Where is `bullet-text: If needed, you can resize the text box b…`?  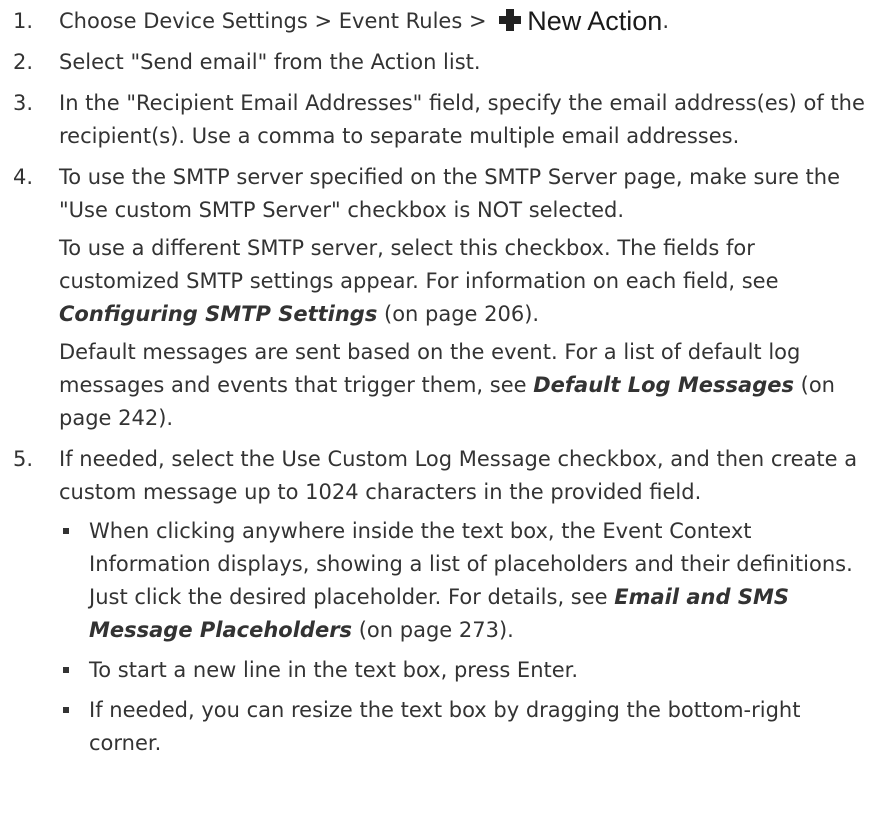
bullet-text: If needed, you can resize the text box b… is located at coordinates (445, 726).